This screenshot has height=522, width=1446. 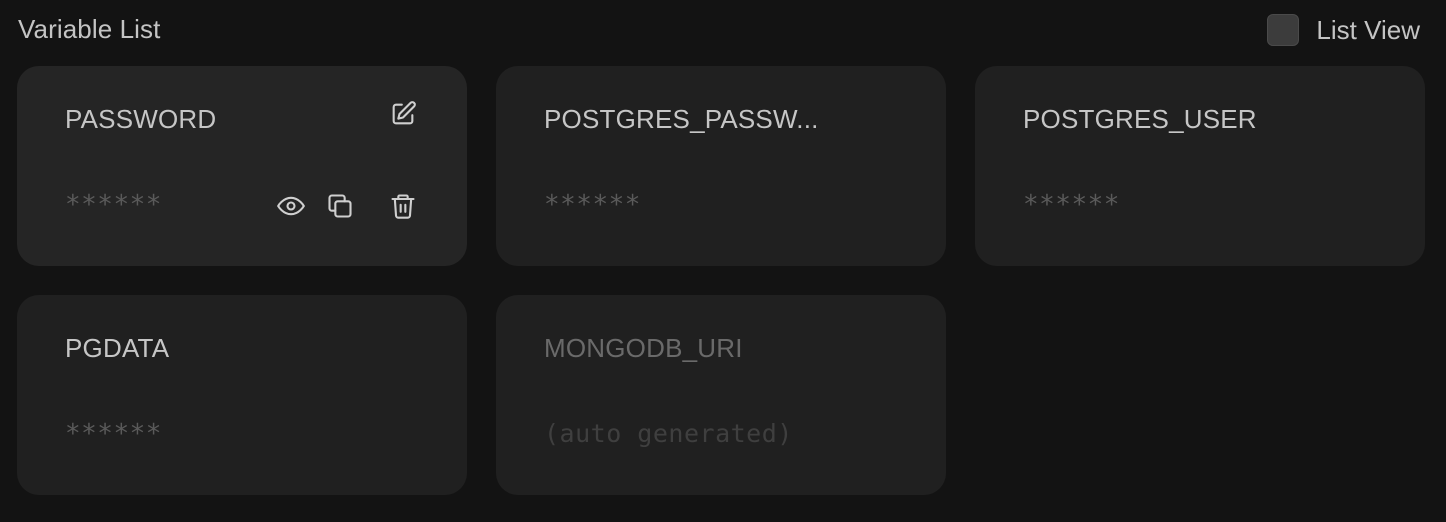 I want to click on variable-card-mongodb-uri: MONGODB_URI (auto generated), so click(x=721, y=395).